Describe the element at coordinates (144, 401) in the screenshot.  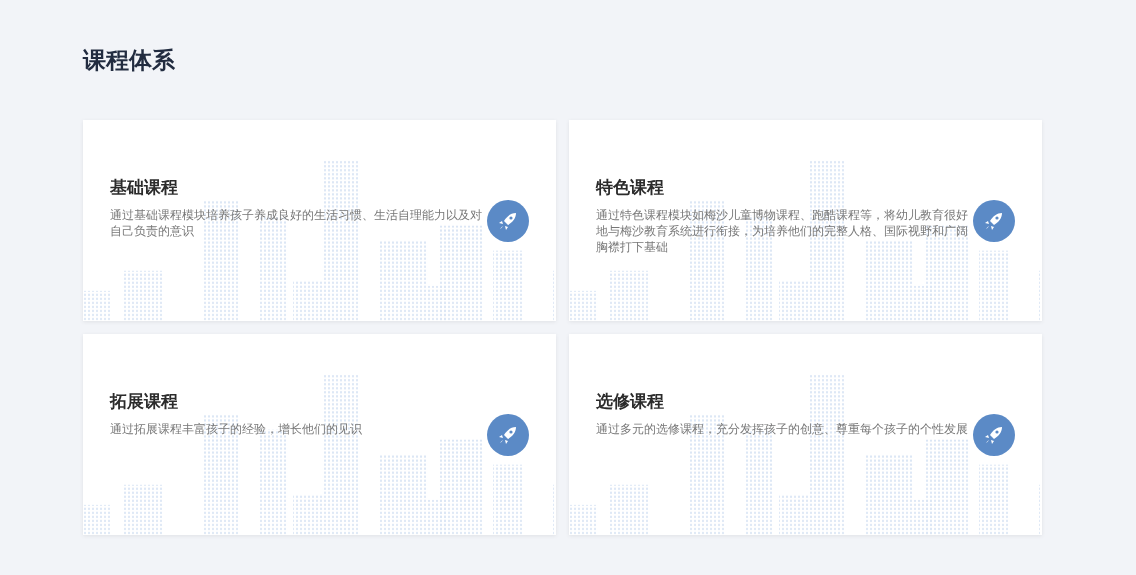
I see `course-title: 拓展课程` at that location.